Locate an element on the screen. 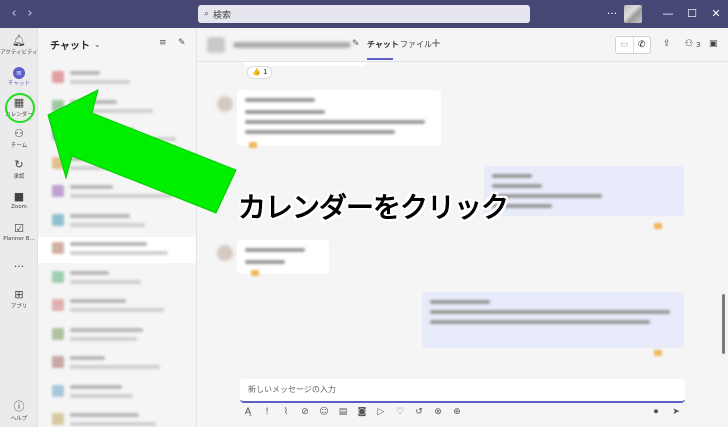 The width and height of the screenshot is (728, 427). video-call-icon: ▭ is located at coordinates (625, 45).